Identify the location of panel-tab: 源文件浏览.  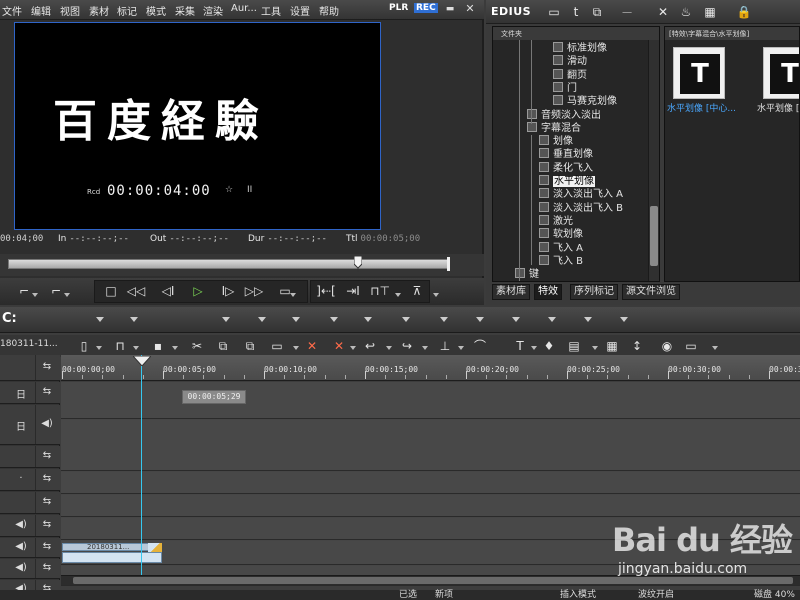
(651, 292).